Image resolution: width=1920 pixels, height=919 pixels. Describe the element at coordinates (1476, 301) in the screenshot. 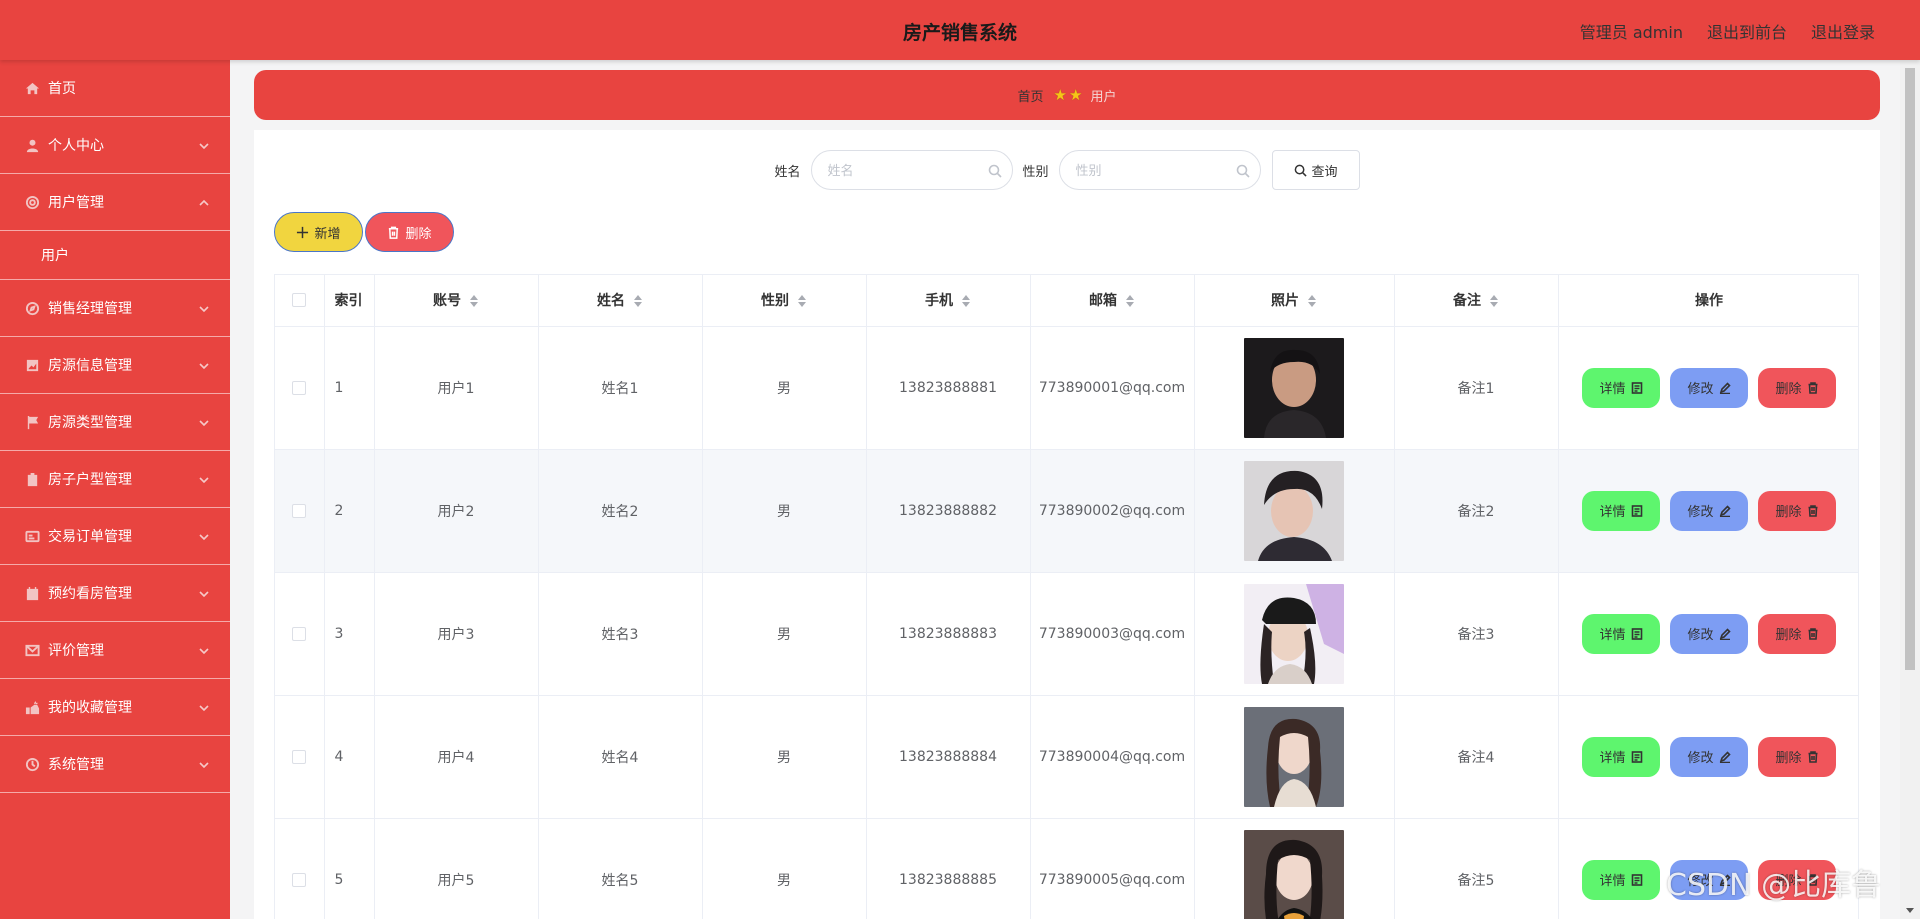

I see `column-header-remark: 备注` at that location.